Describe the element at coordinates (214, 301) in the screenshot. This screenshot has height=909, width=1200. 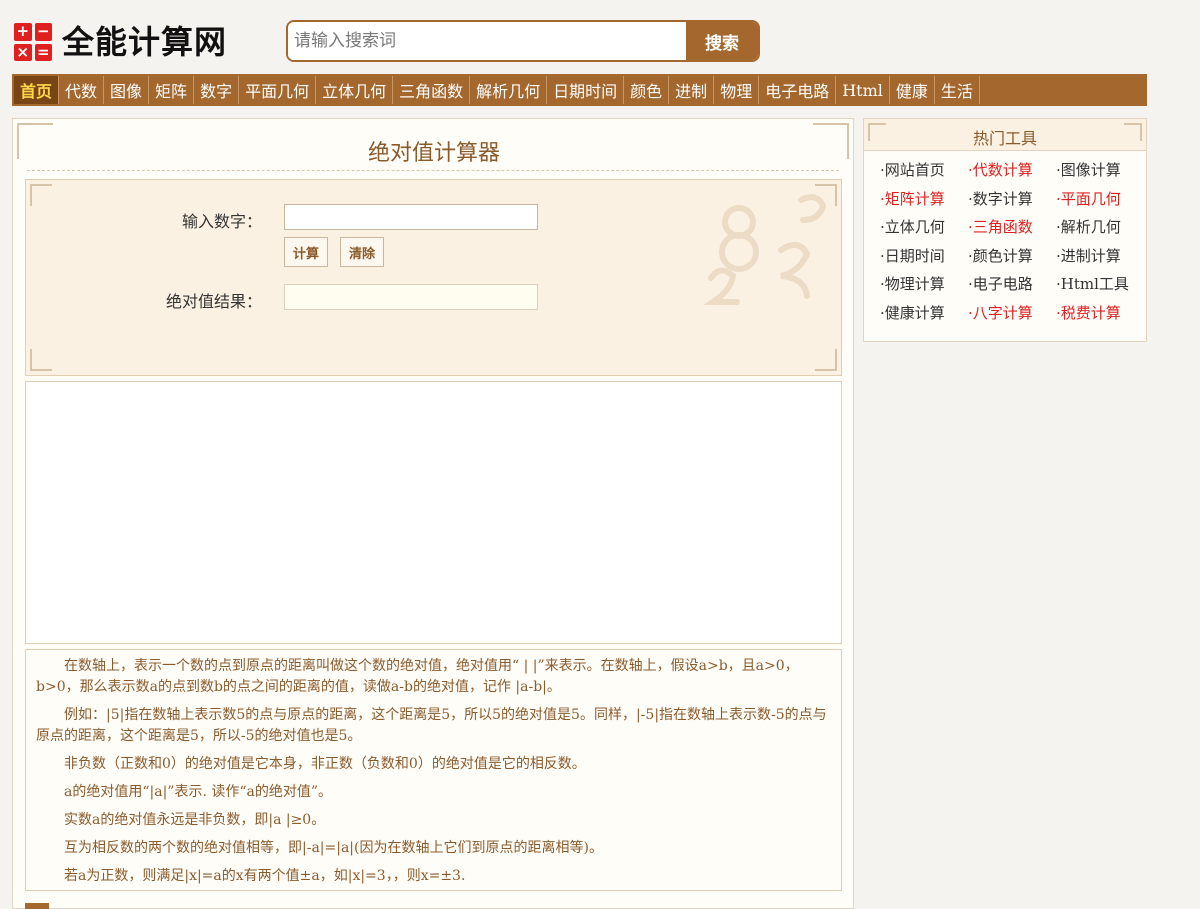
I see `result-label: 绝对值结果：` at that location.